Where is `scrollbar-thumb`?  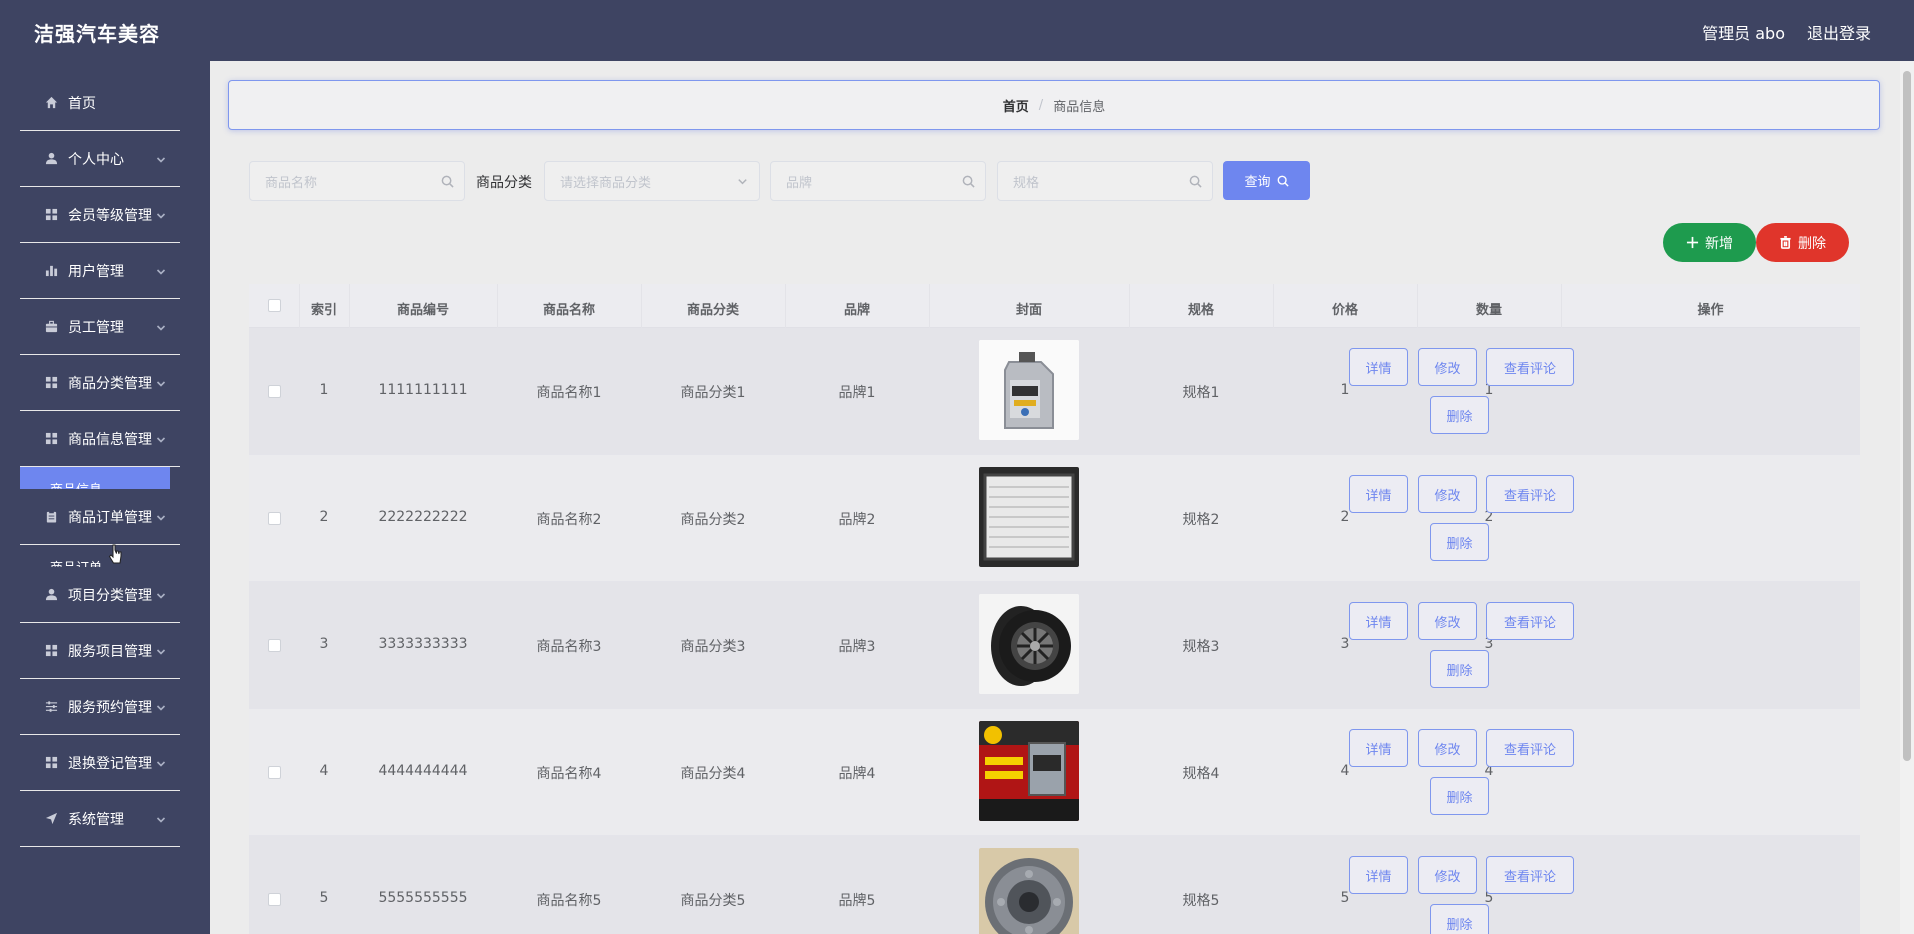 scrollbar-thumb is located at coordinates (1907, 416).